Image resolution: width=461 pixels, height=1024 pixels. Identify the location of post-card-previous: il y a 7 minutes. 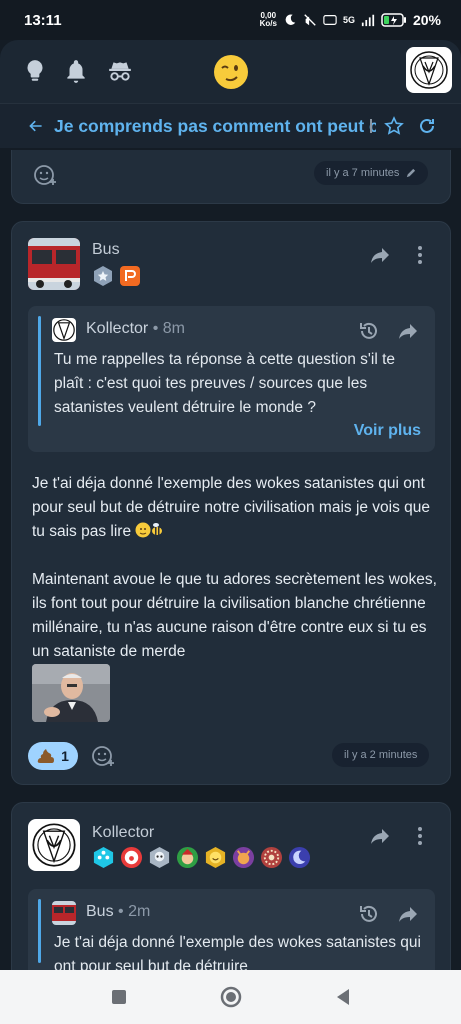
(231, 177).